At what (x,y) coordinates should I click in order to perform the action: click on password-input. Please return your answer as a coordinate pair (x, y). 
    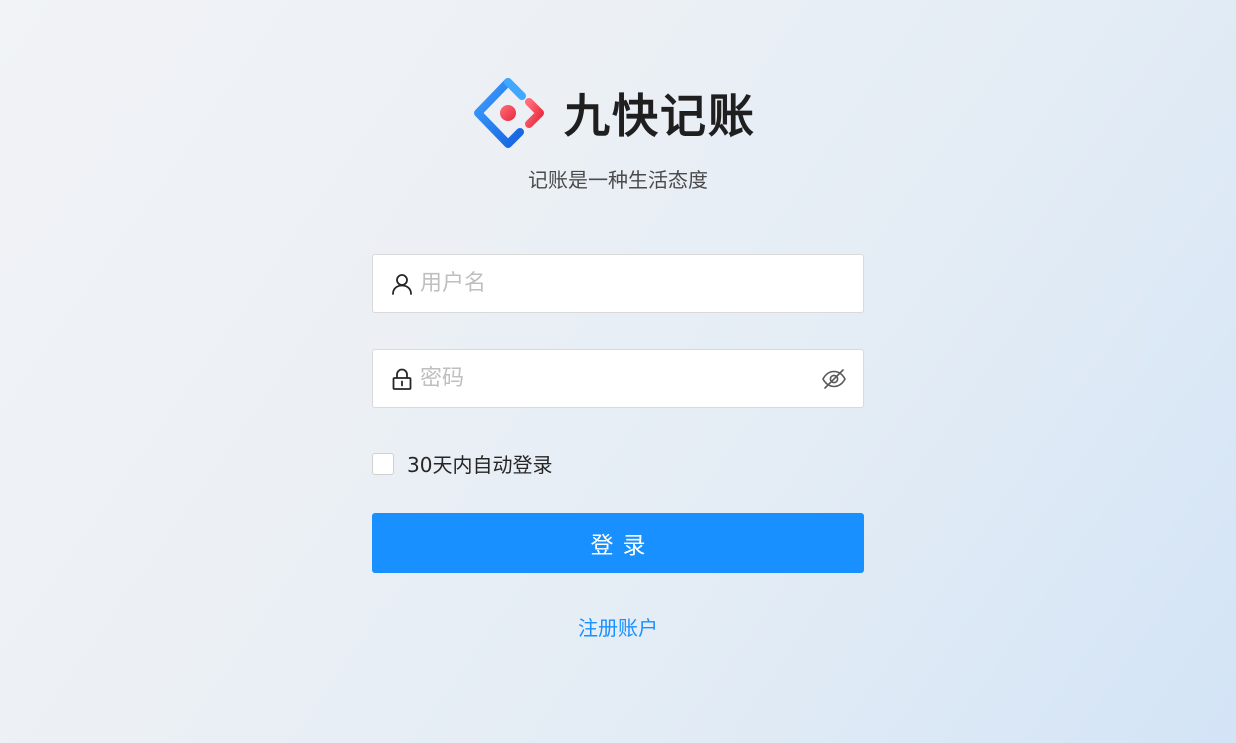
    Looking at the image, I should click on (615, 378).